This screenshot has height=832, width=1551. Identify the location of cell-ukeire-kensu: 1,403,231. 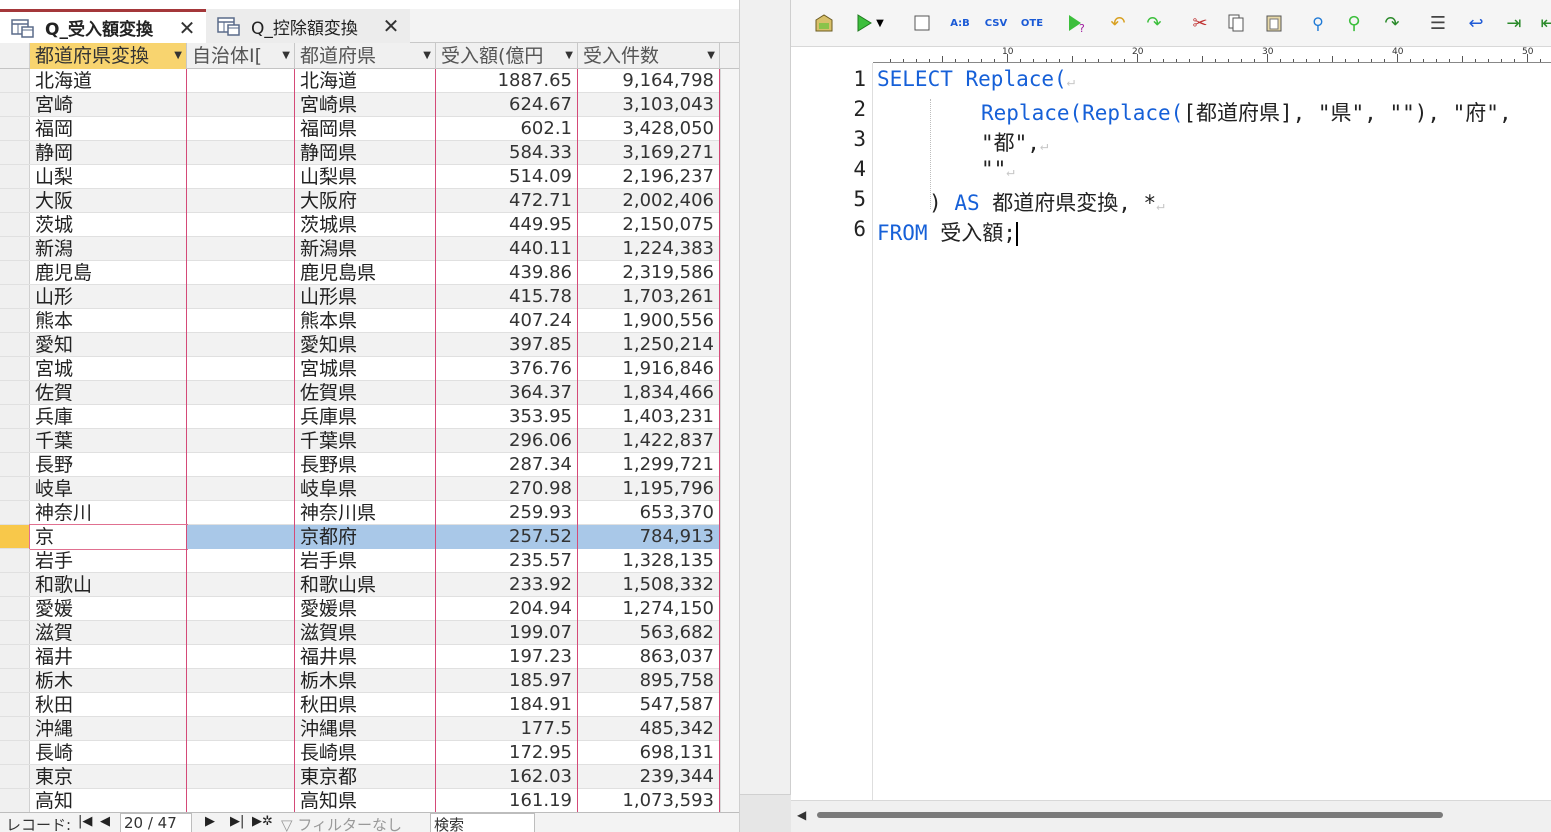
(649, 417).